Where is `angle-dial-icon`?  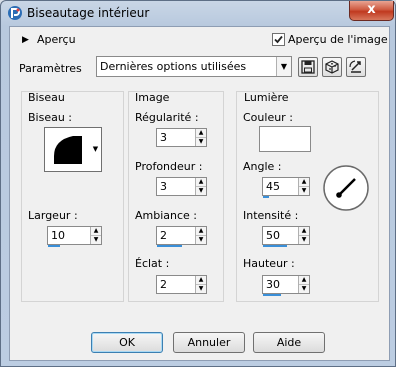
angle-dial-icon is located at coordinates (346, 188).